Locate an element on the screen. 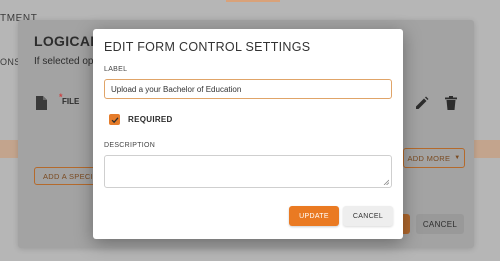 The width and height of the screenshot is (500, 261). dialog-title: EDIT FORM CONTROL SETTINGS is located at coordinates (207, 47).